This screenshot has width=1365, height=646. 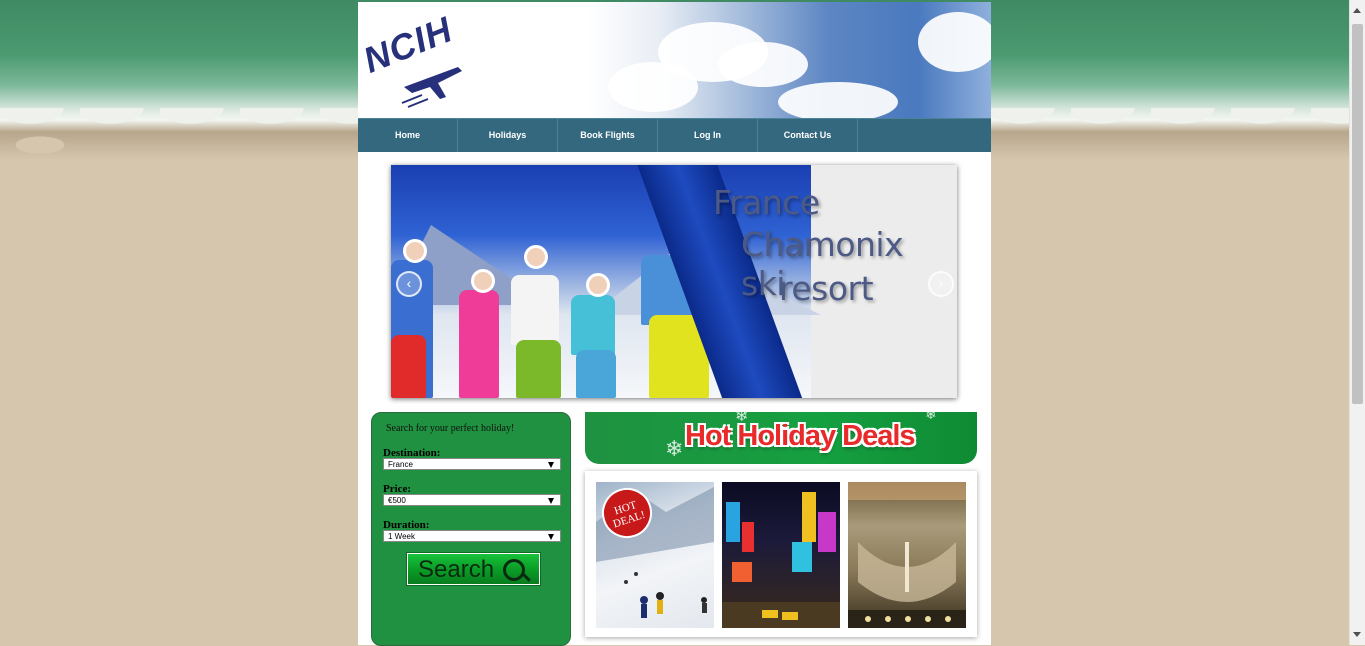 I want to click on search-button: Search, so click(x=473, y=569).